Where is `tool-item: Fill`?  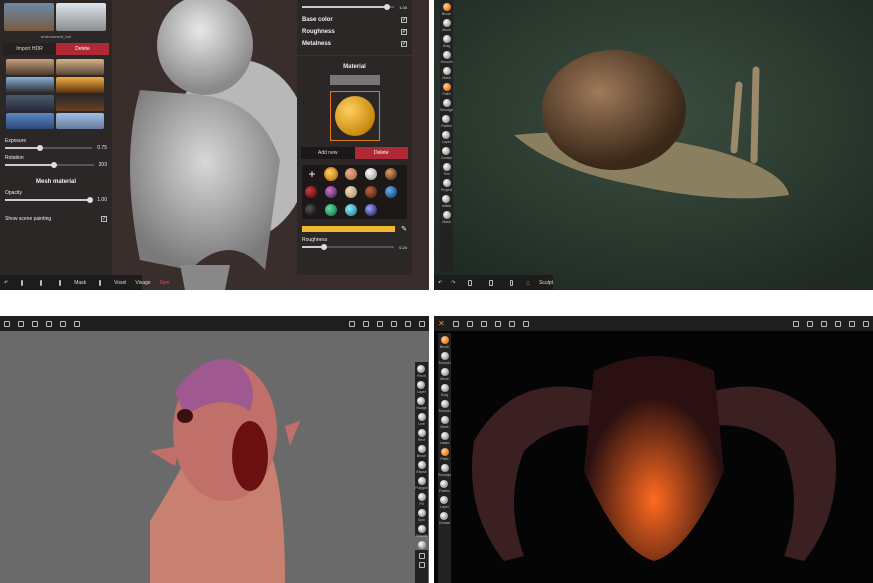 tool-item: Fill is located at coordinates (421, 499).